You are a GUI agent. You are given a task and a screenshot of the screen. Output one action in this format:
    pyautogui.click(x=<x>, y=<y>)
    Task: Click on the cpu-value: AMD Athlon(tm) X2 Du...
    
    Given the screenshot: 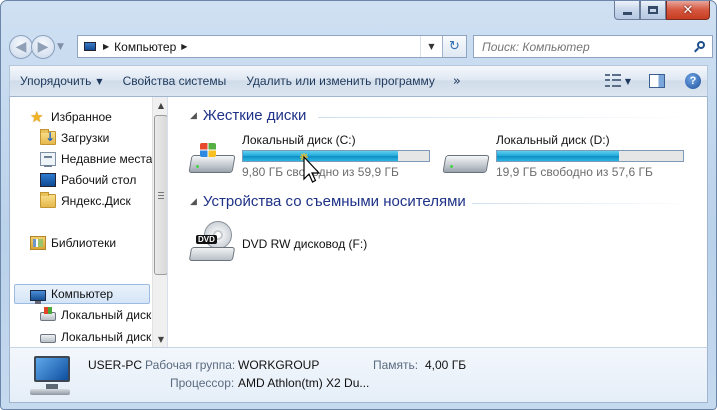 What is the action you would take?
    pyautogui.click(x=304, y=383)
    